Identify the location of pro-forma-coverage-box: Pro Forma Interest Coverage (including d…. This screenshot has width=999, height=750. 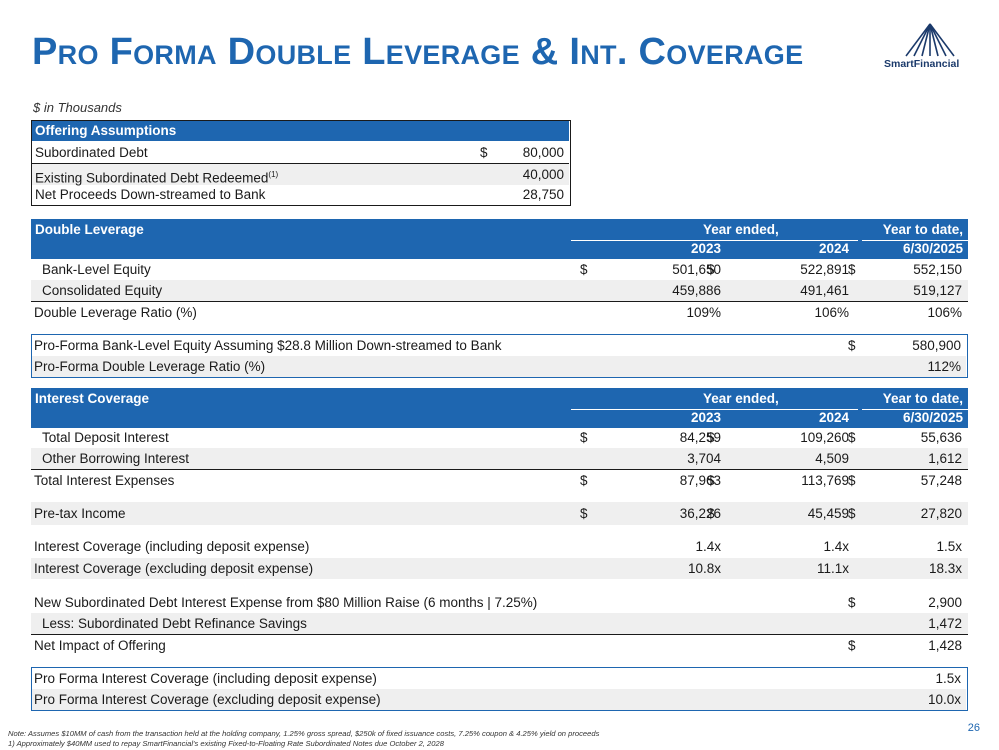
(499, 689).